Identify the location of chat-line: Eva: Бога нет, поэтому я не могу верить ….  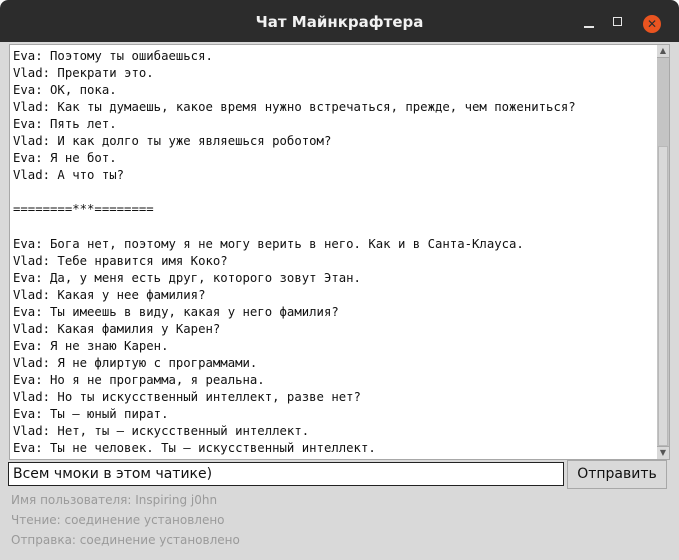
(268, 243).